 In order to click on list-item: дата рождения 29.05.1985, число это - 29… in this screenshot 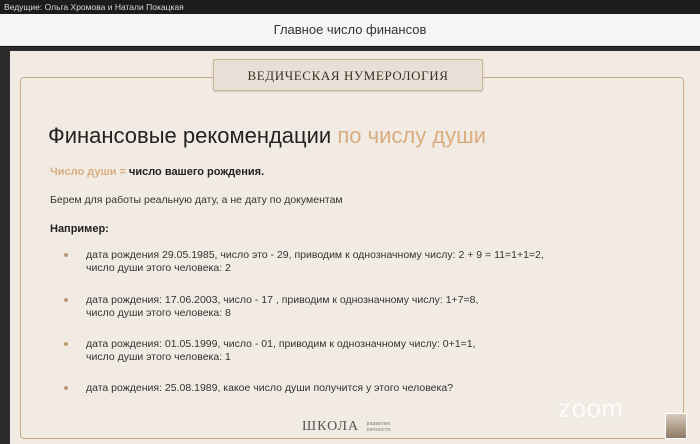, I will do `click(303, 262)`.